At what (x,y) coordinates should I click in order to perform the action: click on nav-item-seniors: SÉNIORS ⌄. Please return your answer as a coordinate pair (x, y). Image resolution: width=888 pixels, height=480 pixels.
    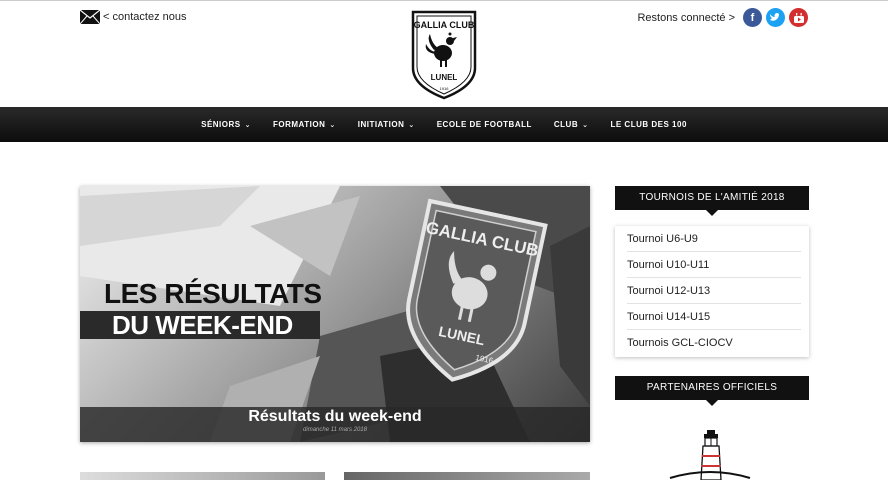
    Looking at the image, I should click on (226, 124).